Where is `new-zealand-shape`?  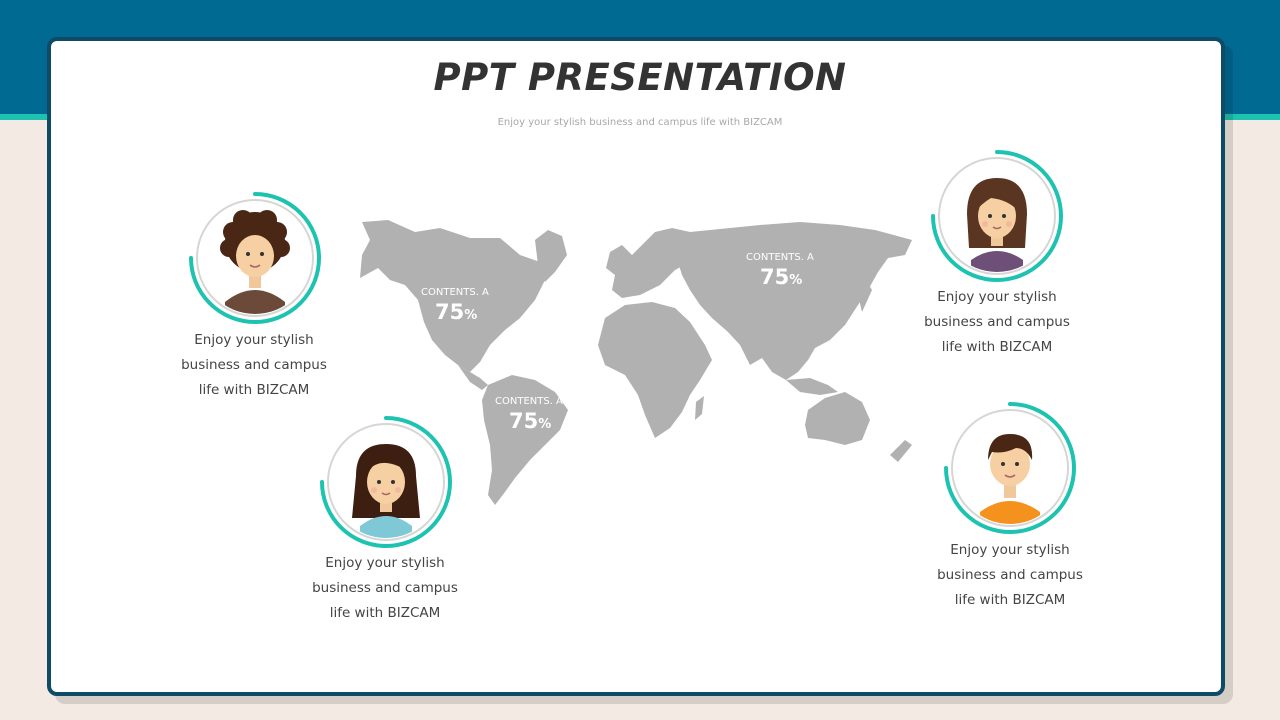 new-zealand-shape is located at coordinates (901, 451).